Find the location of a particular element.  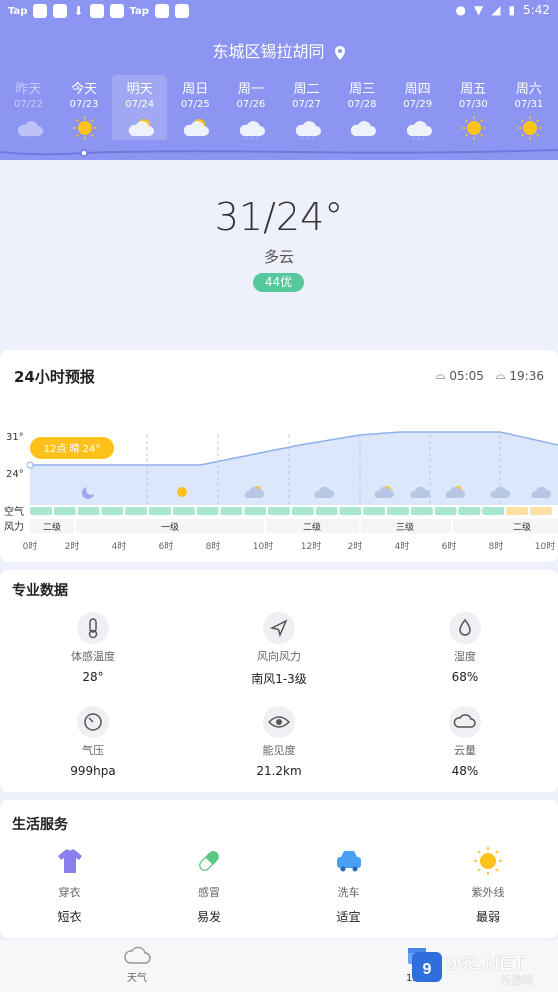

hourly-title: 24小时预报 is located at coordinates (54, 377).